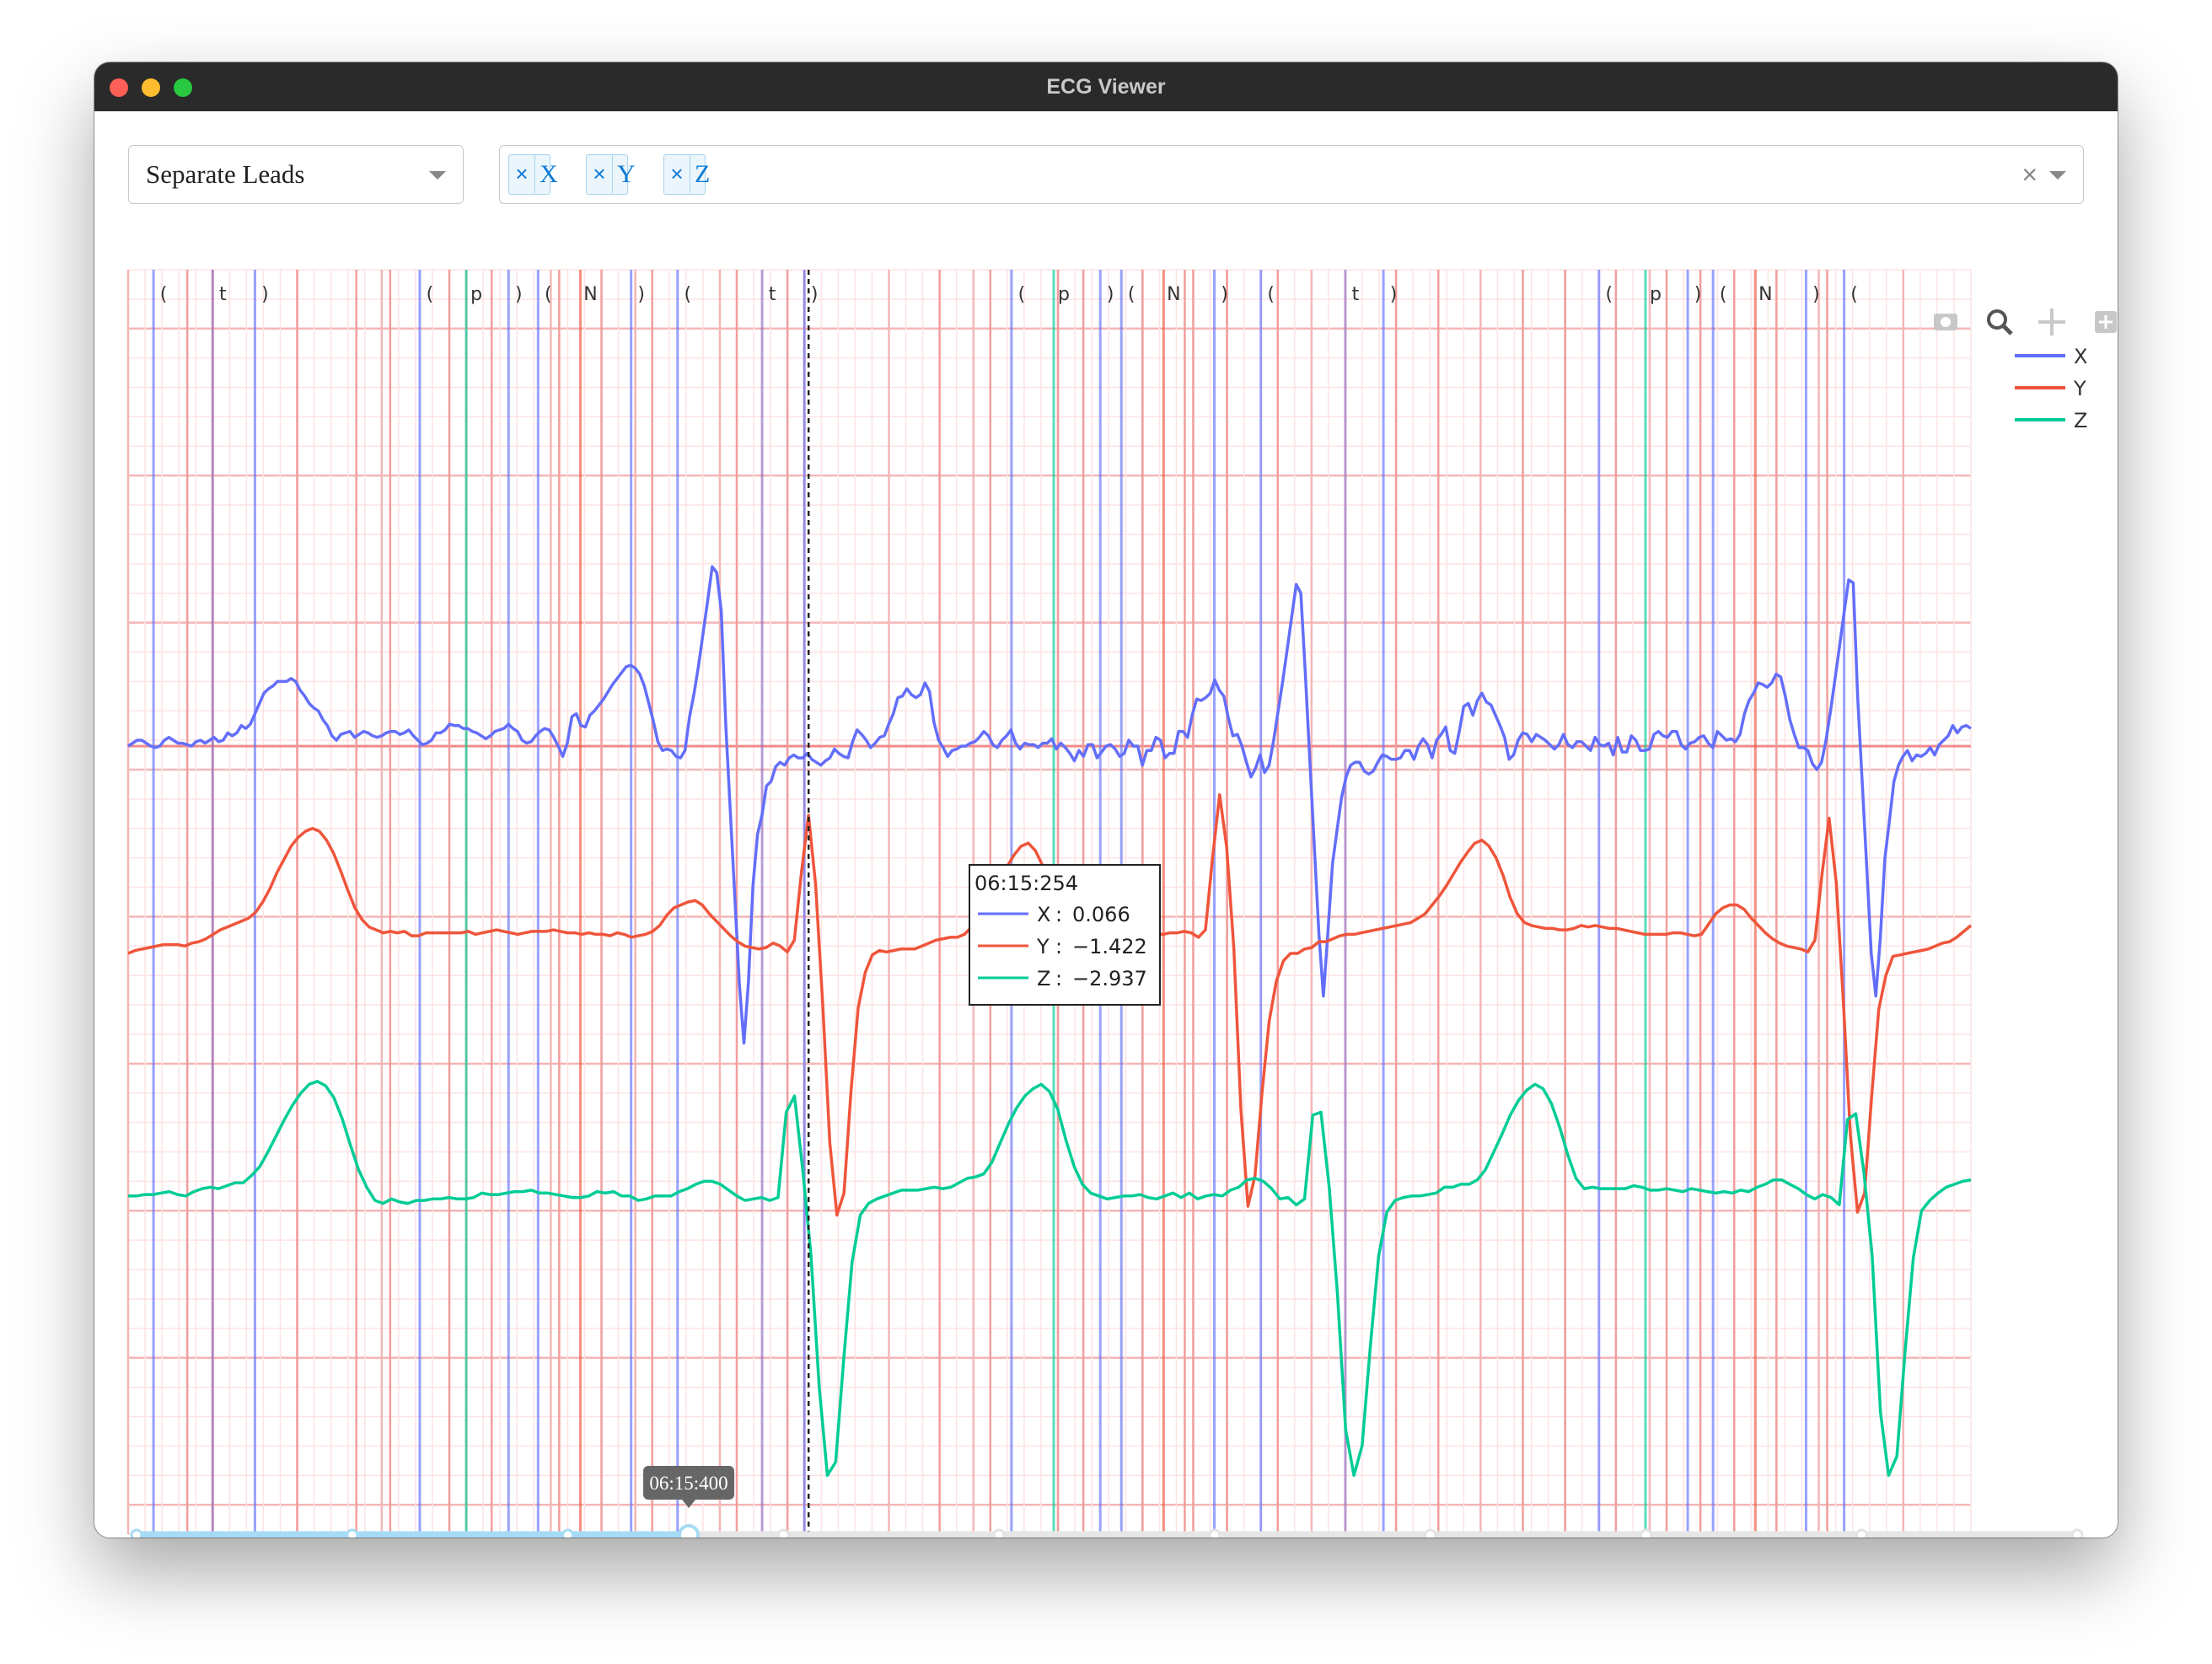 This screenshot has width=2212, height=1664. What do you see at coordinates (2080, 420) in the screenshot?
I see `legend-label: Z` at bounding box center [2080, 420].